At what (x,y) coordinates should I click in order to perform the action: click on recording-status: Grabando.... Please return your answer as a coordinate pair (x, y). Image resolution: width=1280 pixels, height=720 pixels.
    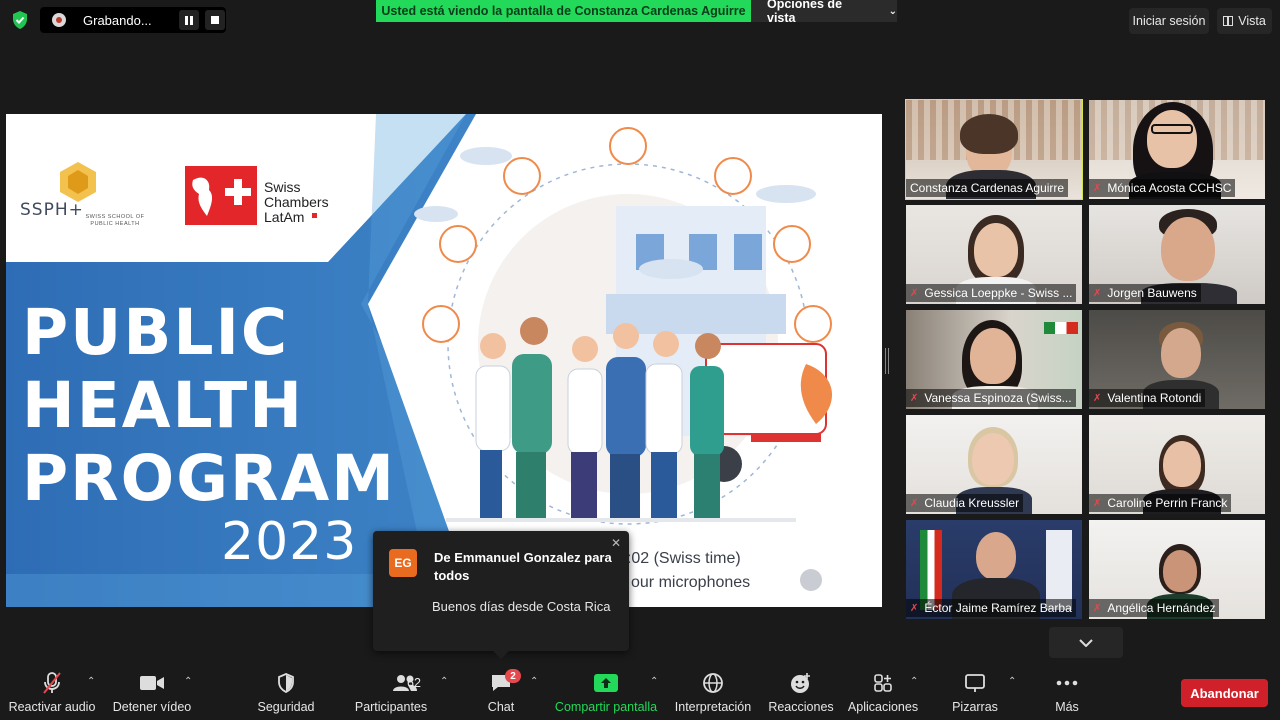
    Looking at the image, I should click on (117, 20).